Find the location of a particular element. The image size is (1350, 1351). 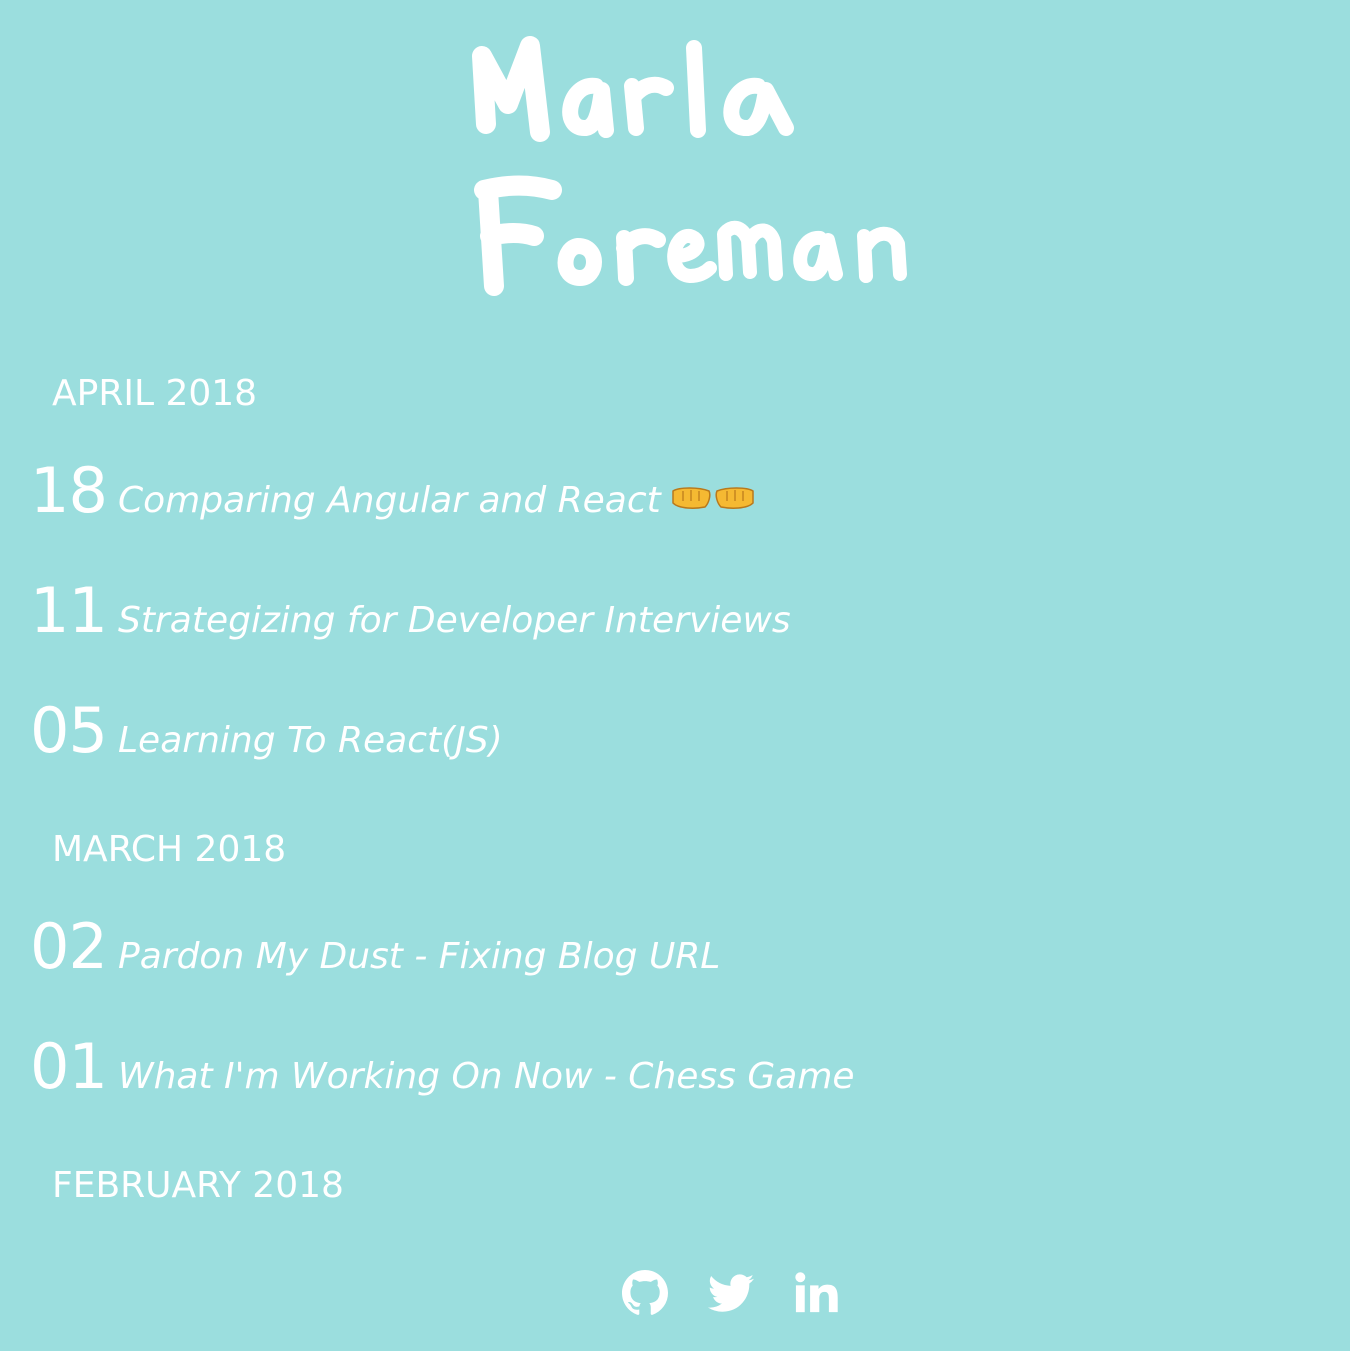

post-day: 05 is located at coordinates (69, 730).